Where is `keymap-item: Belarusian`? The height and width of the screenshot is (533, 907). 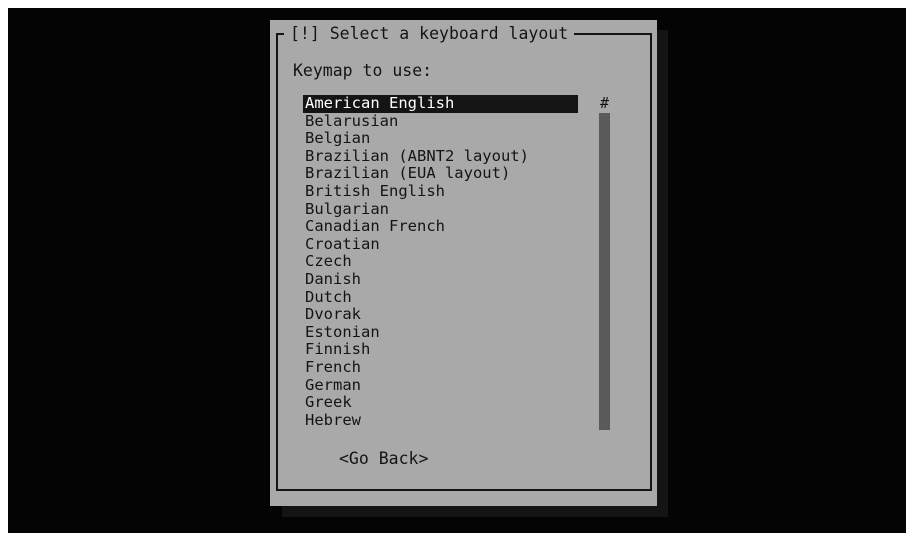
keymap-item: Belarusian is located at coordinates (440, 121).